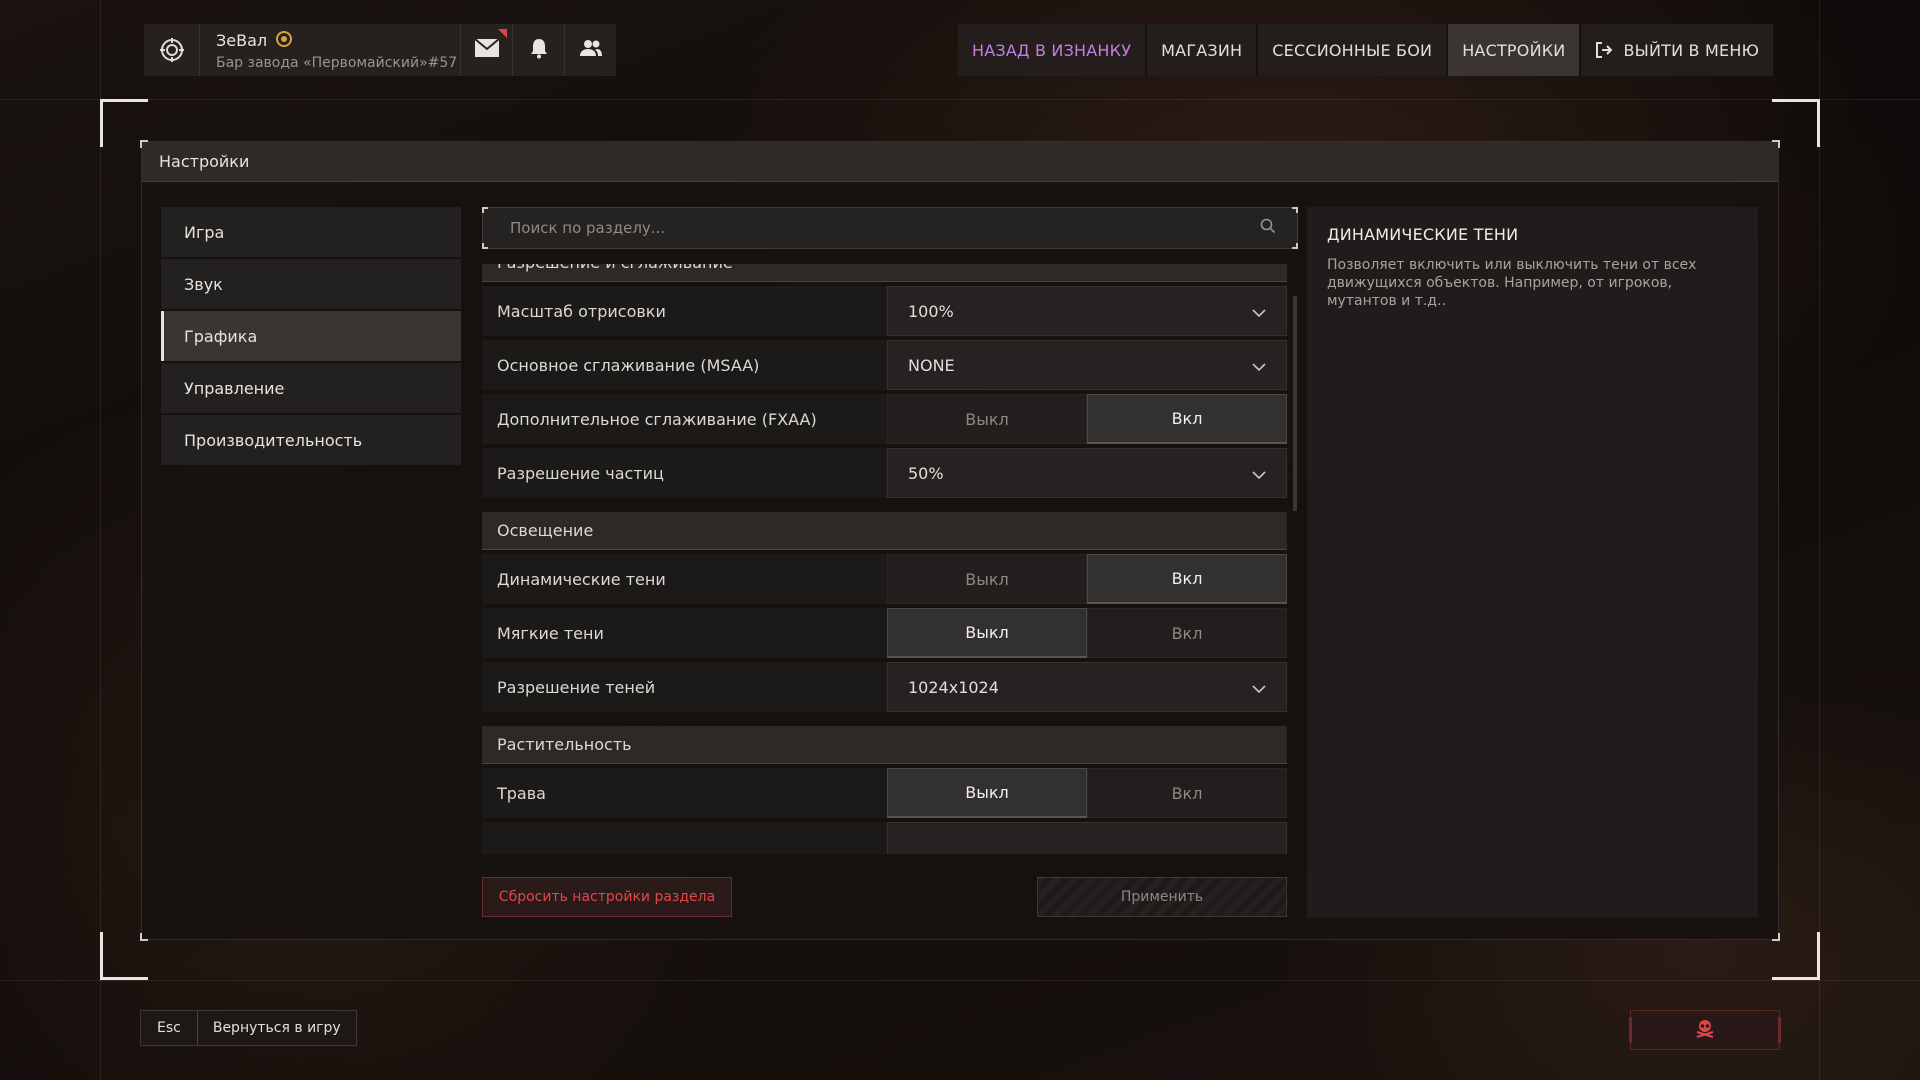  I want to click on skull-icon, so click(1705, 1030).